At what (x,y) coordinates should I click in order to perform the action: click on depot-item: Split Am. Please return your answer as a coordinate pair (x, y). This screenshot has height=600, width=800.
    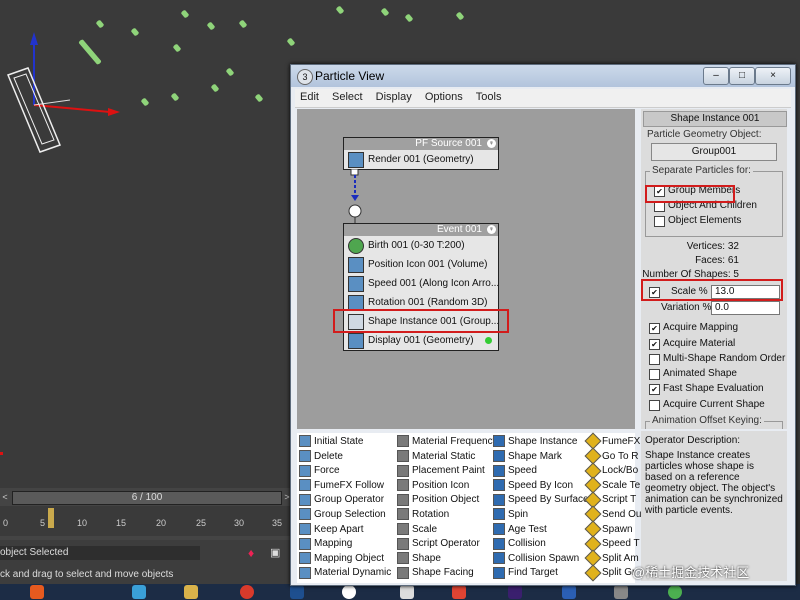
    Looking at the image, I should click on (611, 558).